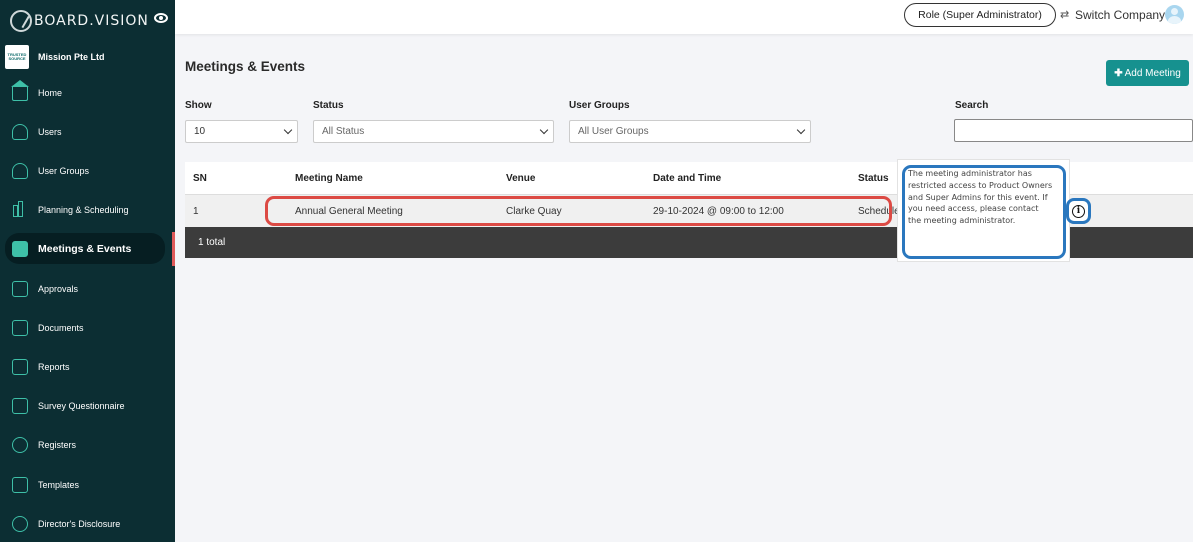  Describe the element at coordinates (1174, 14) in the screenshot. I see `avatar` at that location.